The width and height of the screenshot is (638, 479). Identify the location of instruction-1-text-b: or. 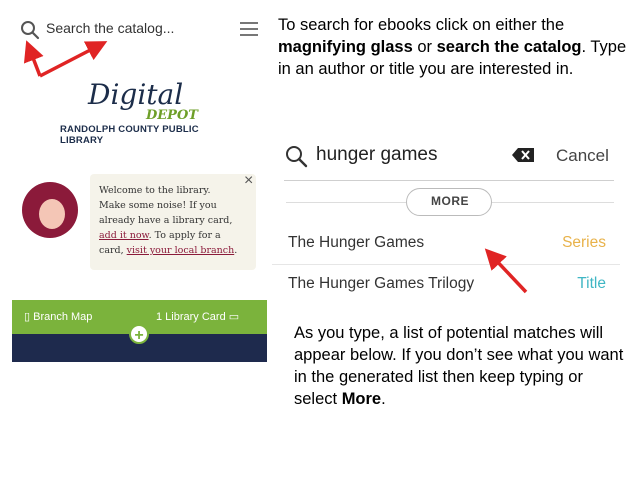
(424, 47).